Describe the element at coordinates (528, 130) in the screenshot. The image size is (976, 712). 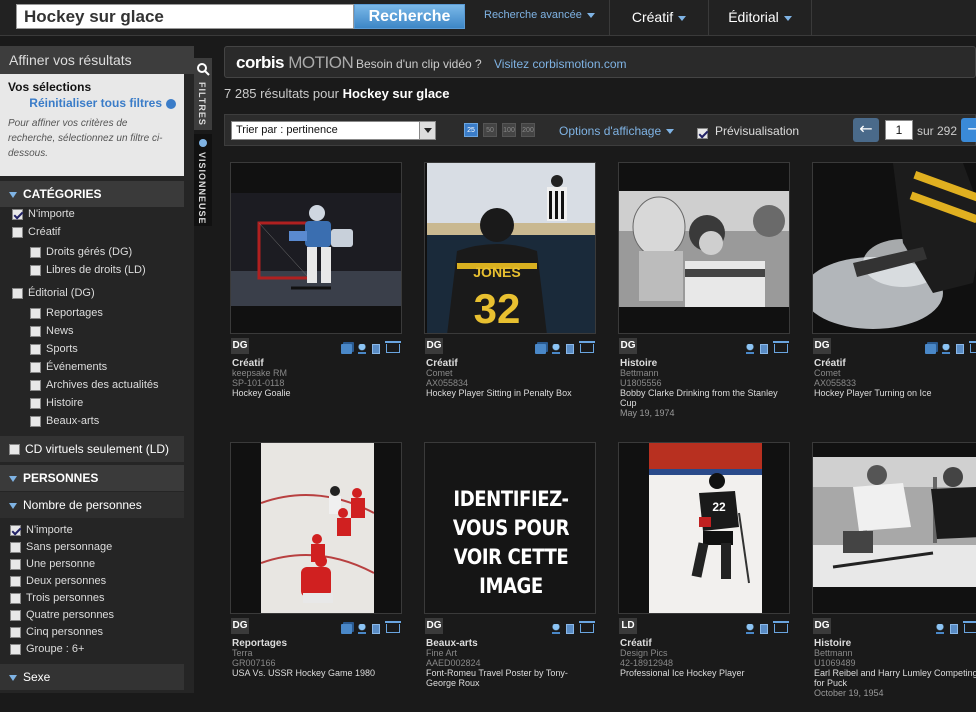
I see `per-page-200: 200` at that location.